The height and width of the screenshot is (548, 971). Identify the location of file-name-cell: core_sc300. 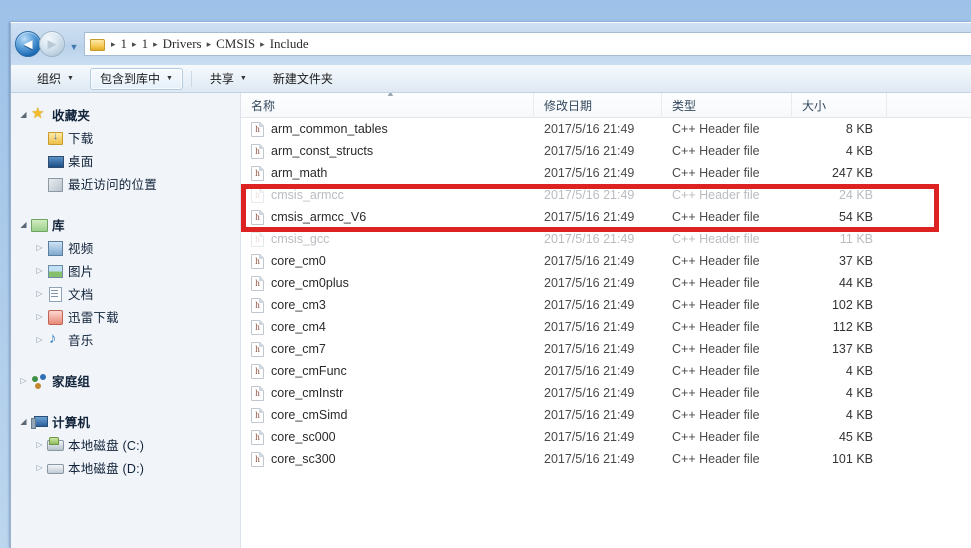
(387, 459).